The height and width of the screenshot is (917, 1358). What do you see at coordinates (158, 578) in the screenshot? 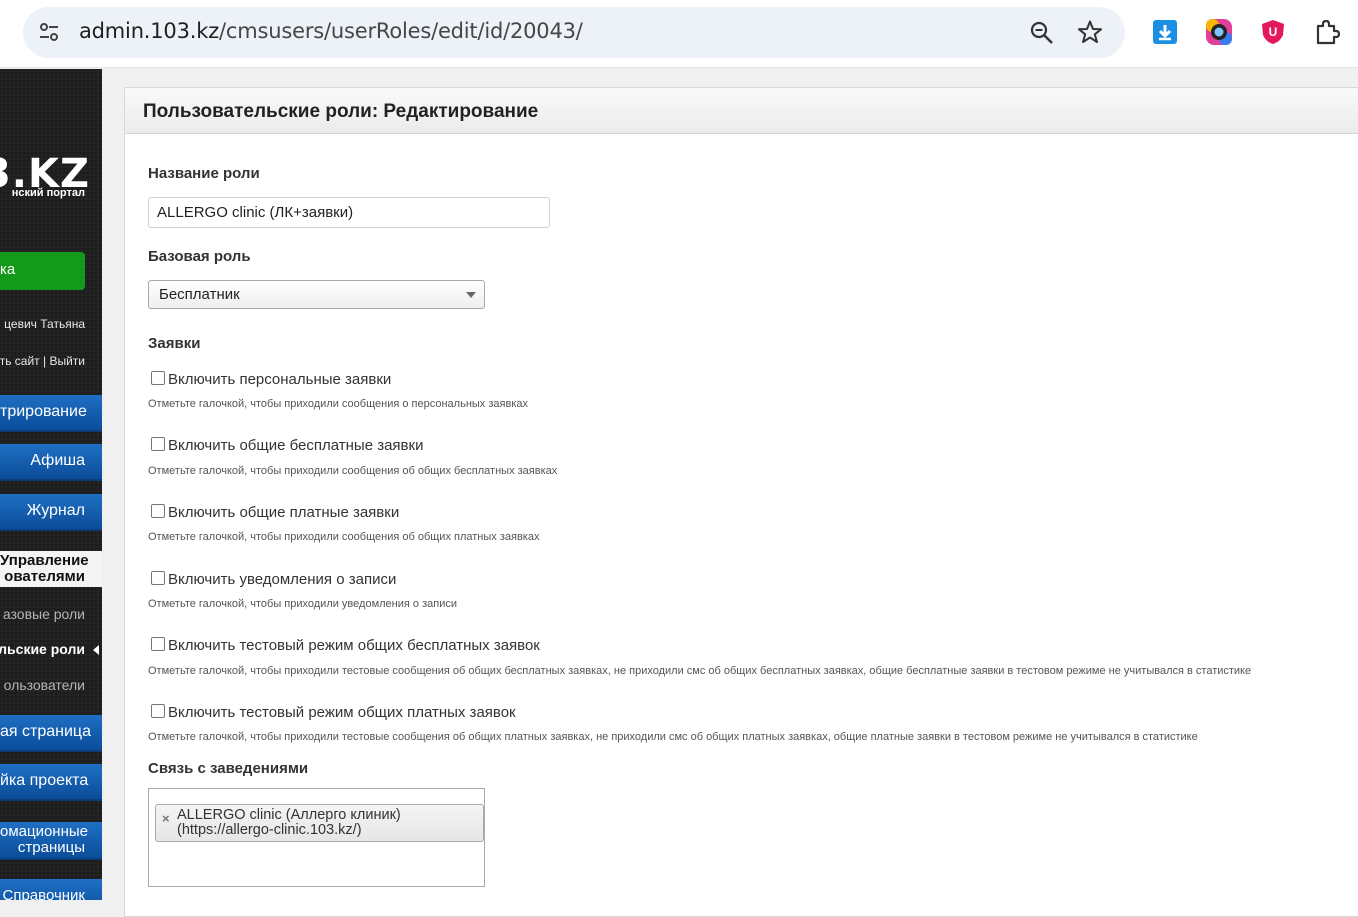
I see `checkbox-booking-notify` at bounding box center [158, 578].